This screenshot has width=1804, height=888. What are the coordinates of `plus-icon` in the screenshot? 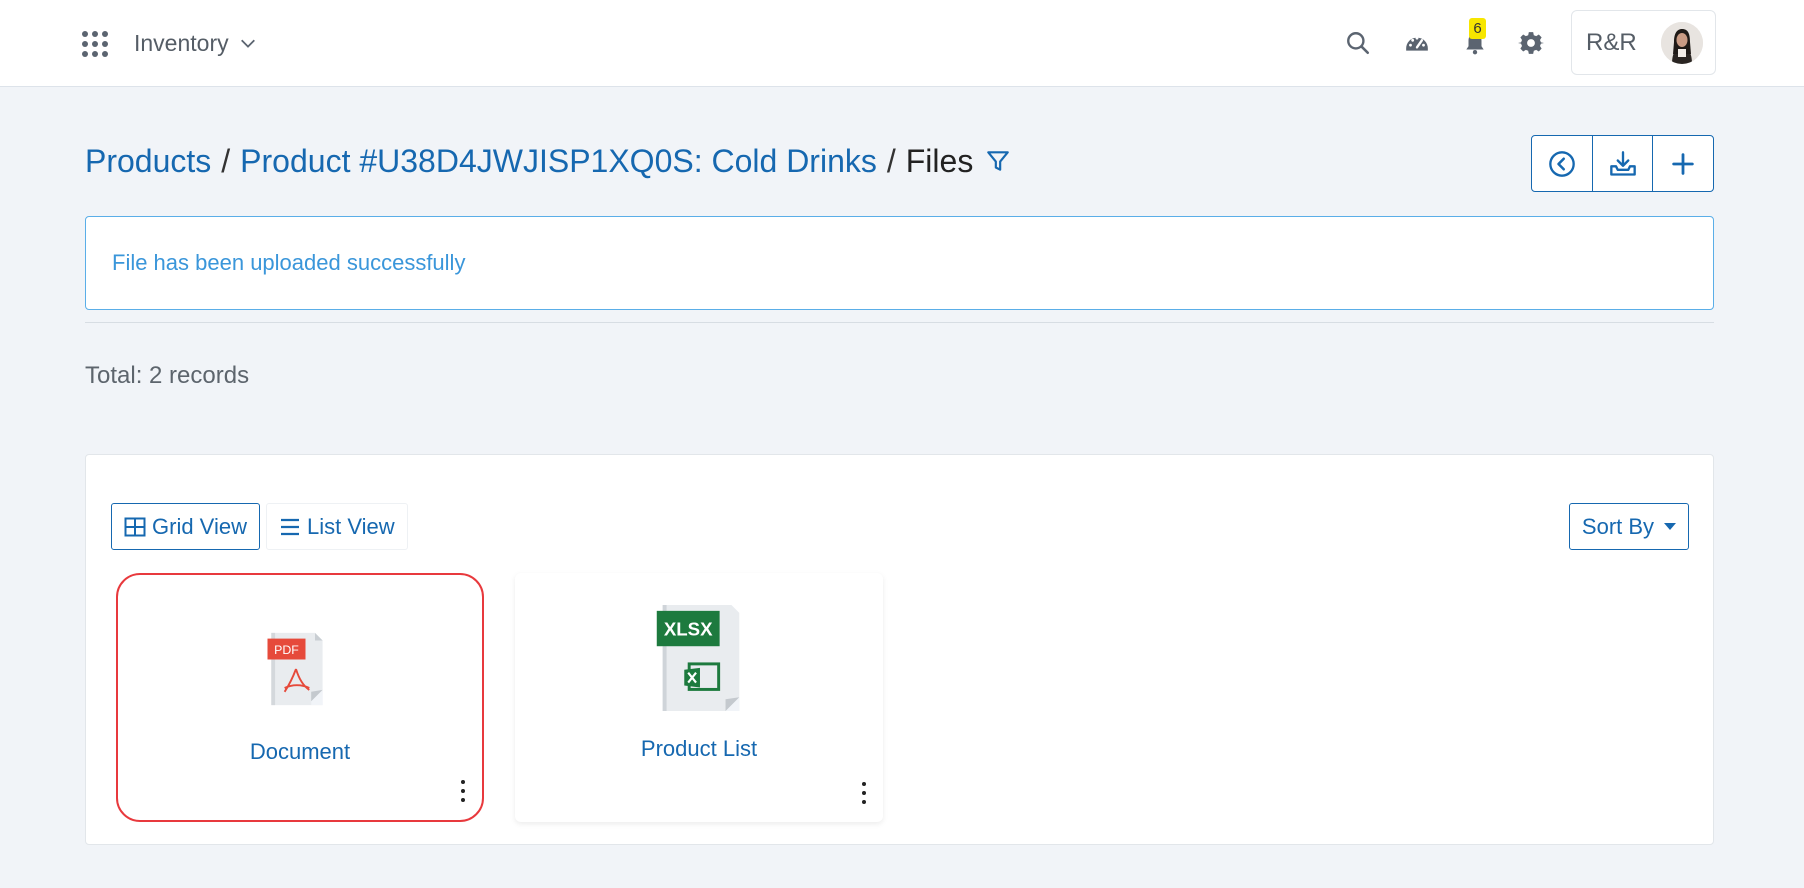 It's located at (1683, 163).